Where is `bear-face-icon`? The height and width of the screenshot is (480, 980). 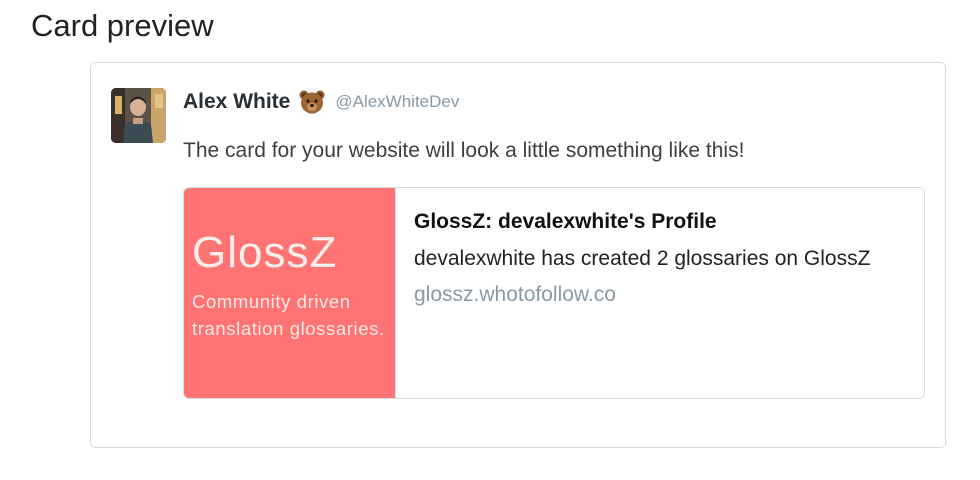 bear-face-icon is located at coordinates (312, 102).